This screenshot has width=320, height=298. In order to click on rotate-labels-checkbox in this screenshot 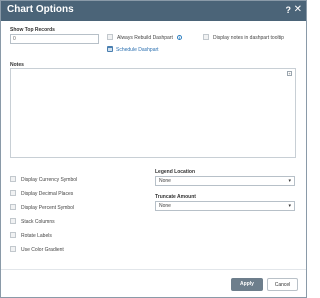, I will do `click(13, 235)`.